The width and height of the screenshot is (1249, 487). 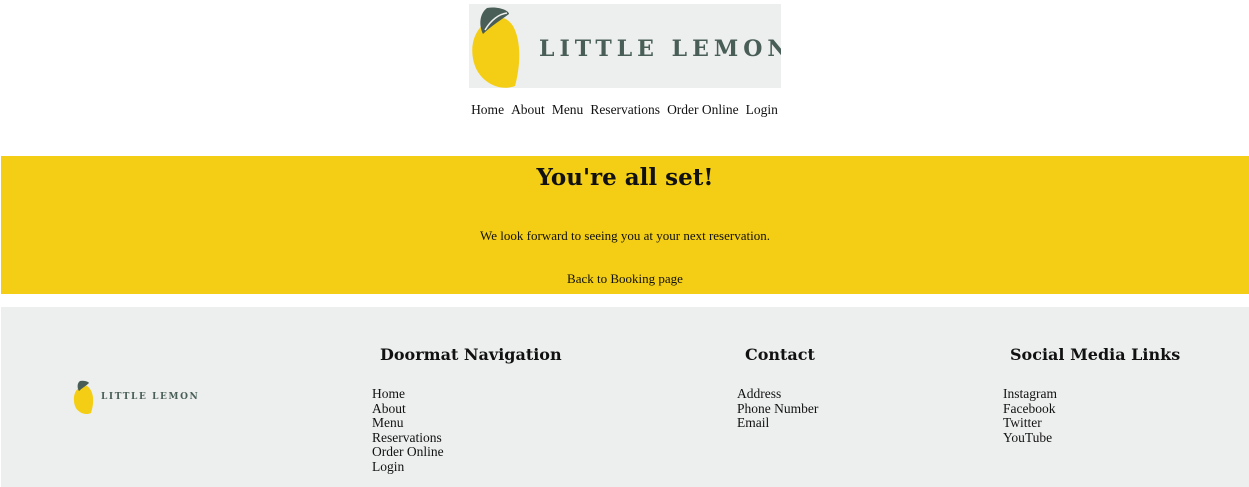 I want to click on social-twitter: Twitter, so click(x=1030, y=423).